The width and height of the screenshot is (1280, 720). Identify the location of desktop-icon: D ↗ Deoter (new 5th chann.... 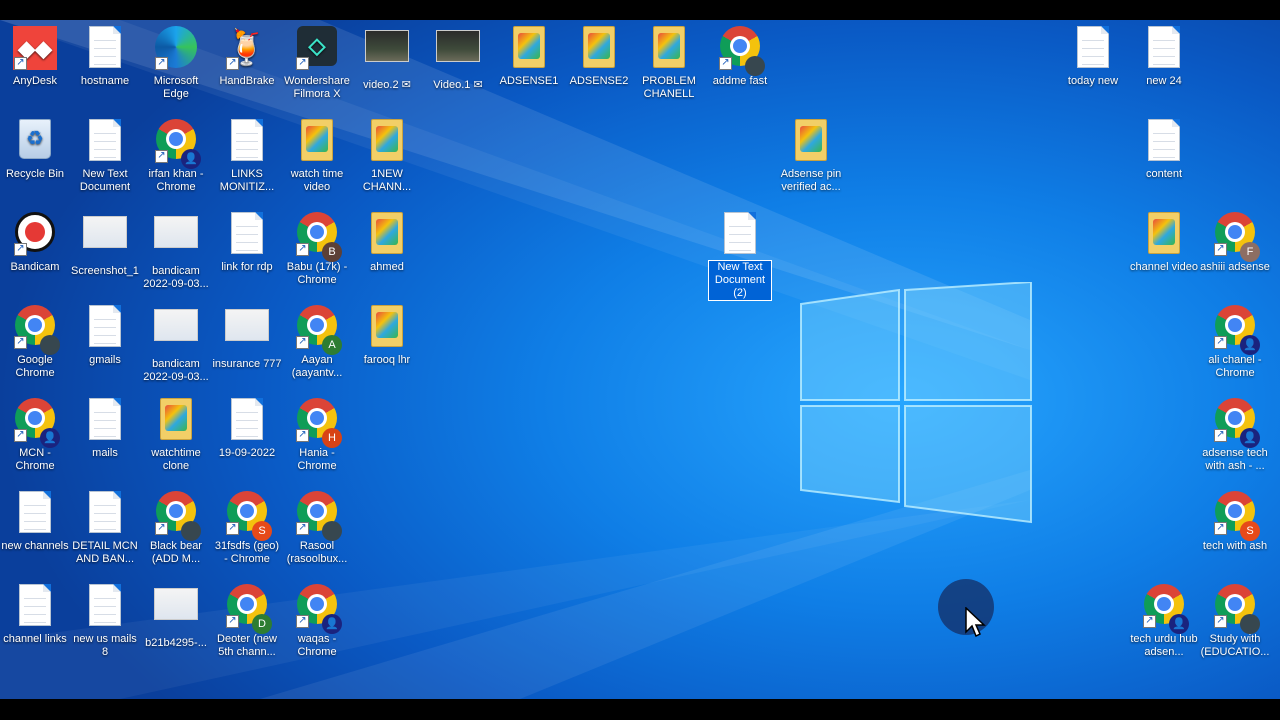
(247, 618).